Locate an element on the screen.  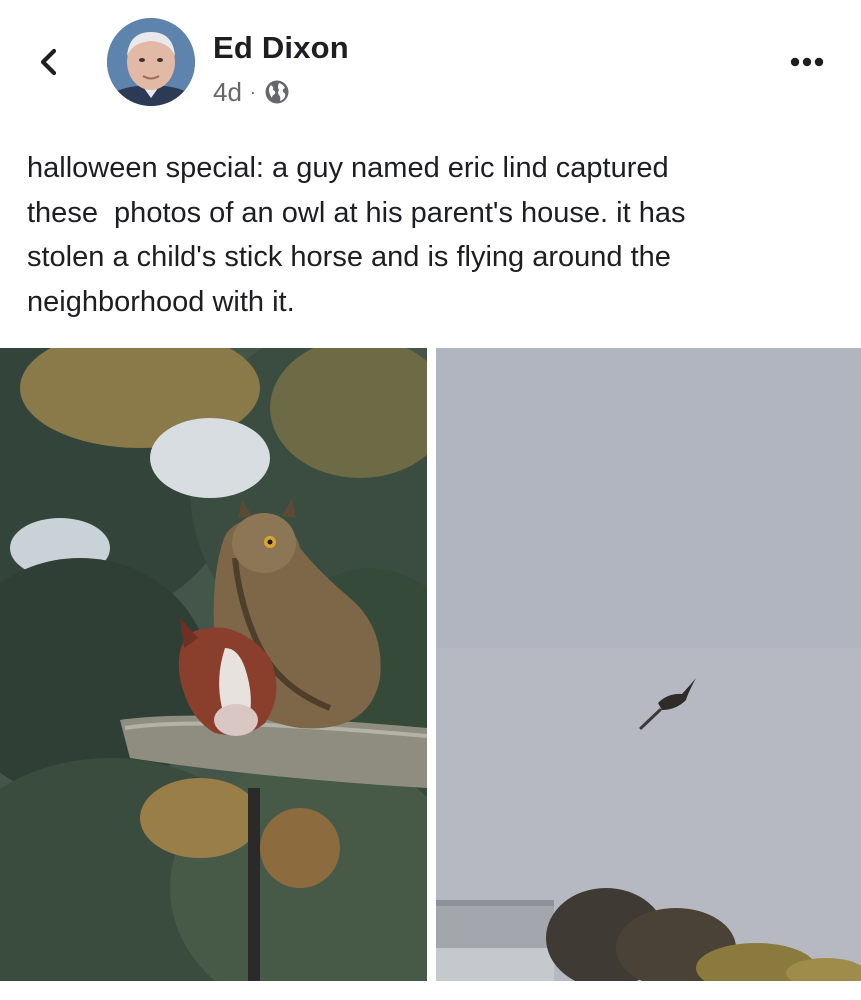
more-horizontal-icon is located at coordinates (807, 62).